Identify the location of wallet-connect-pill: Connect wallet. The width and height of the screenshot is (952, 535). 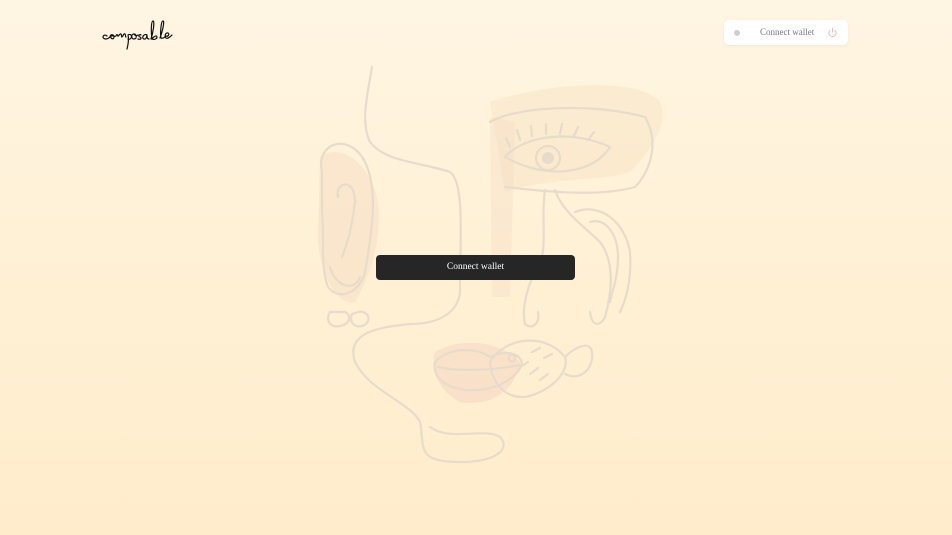
(786, 32).